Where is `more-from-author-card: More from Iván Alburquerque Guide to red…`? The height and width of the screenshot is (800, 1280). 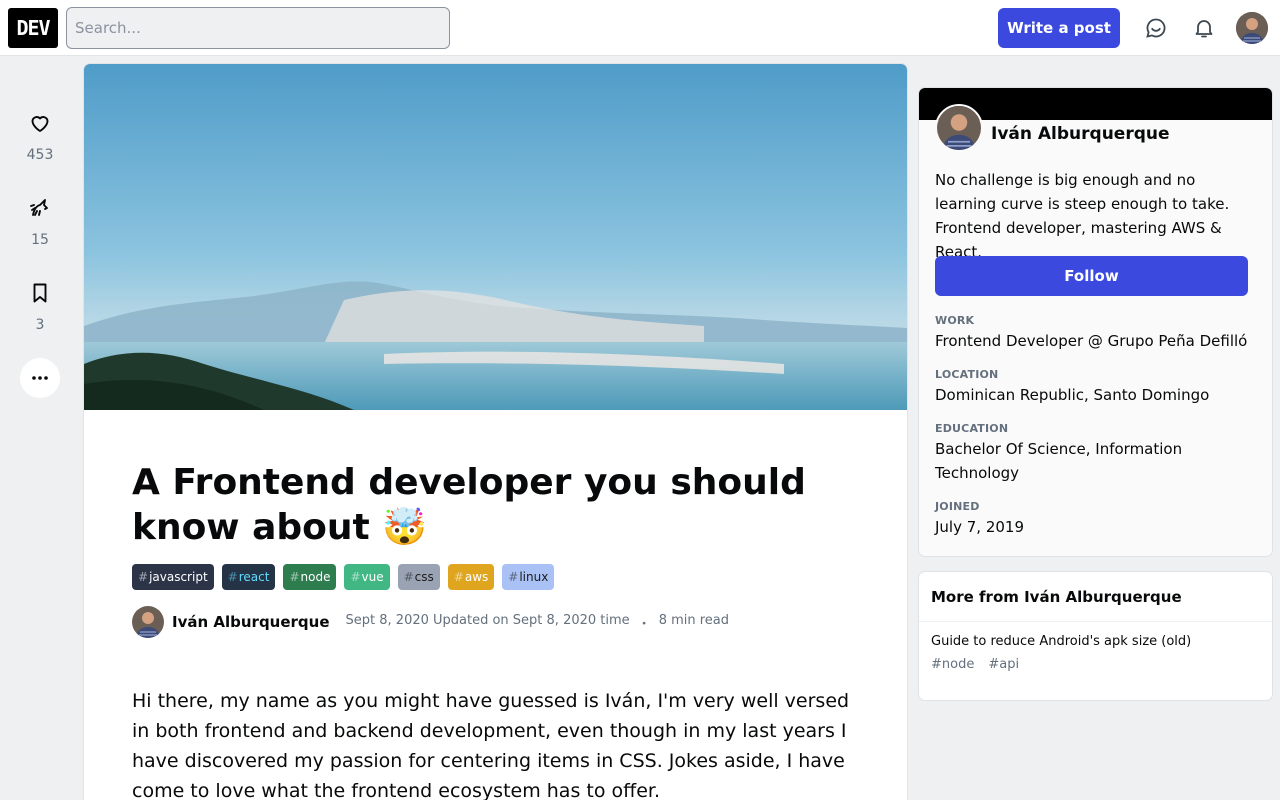 more-from-author-card: More from Iván Alburquerque Guide to red… is located at coordinates (1095, 636).